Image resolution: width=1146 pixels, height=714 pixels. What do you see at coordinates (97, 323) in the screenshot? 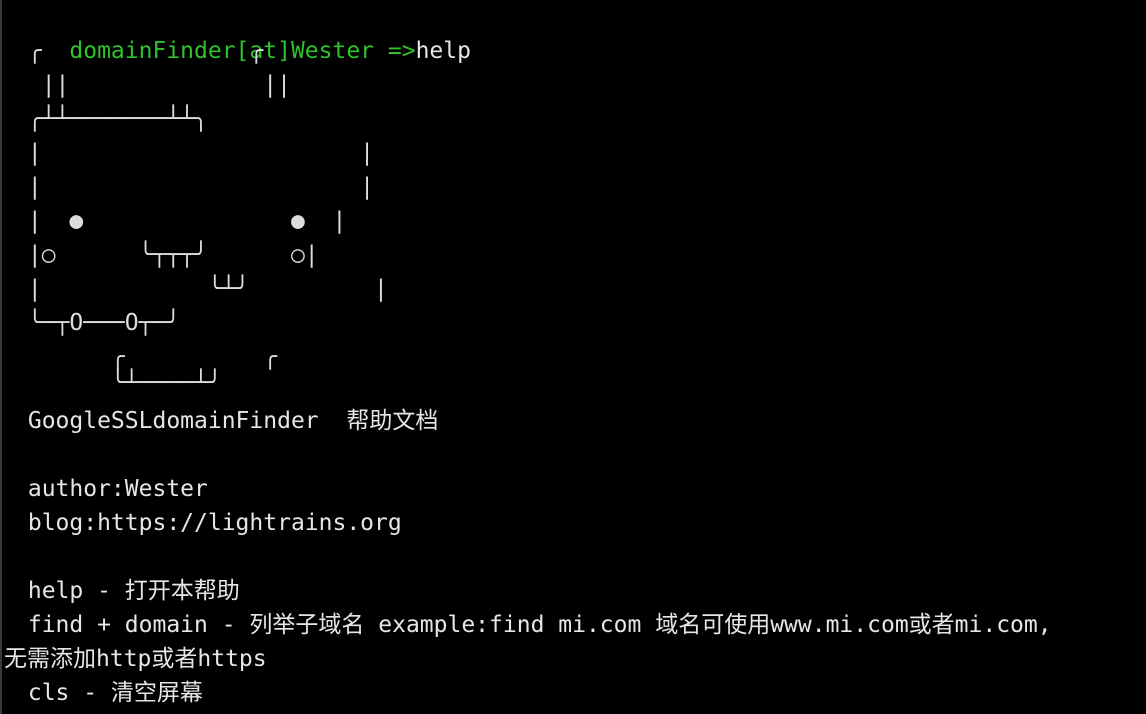
I see `ascii-art-line-9: ╰─┬O───O┬─╯` at bounding box center [97, 323].